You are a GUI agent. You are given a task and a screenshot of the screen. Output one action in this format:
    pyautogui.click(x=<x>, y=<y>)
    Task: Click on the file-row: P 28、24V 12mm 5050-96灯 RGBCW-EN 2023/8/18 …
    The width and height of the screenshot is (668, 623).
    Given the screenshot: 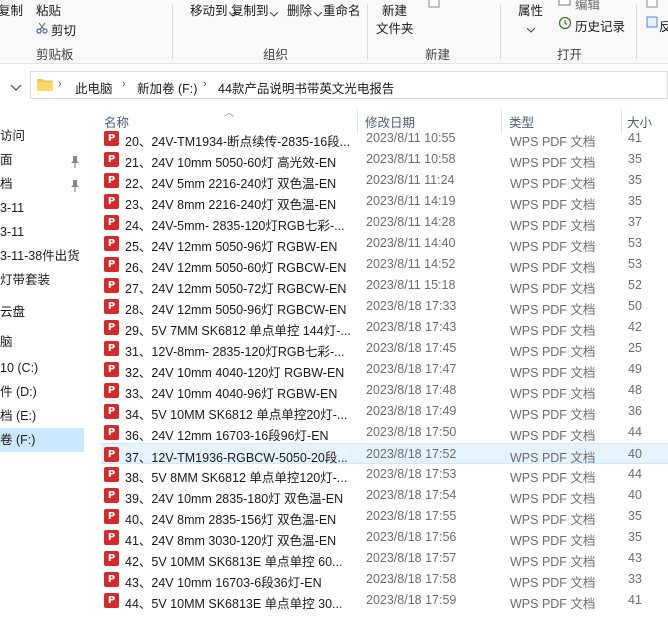 What is the action you would take?
    pyautogui.click(x=384, y=306)
    